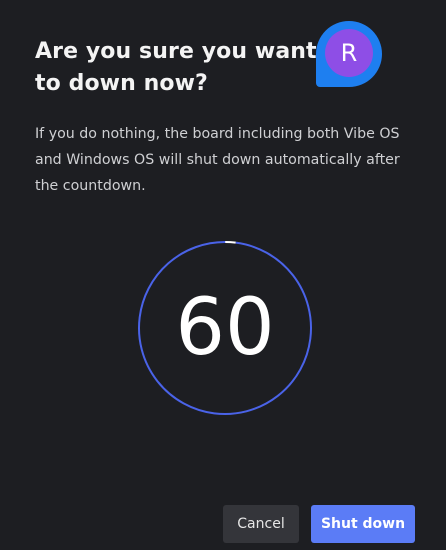 This screenshot has width=446, height=550. Describe the element at coordinates (363, 524) in the screenshot. I see `shut-down-button: Shut down` at that location.